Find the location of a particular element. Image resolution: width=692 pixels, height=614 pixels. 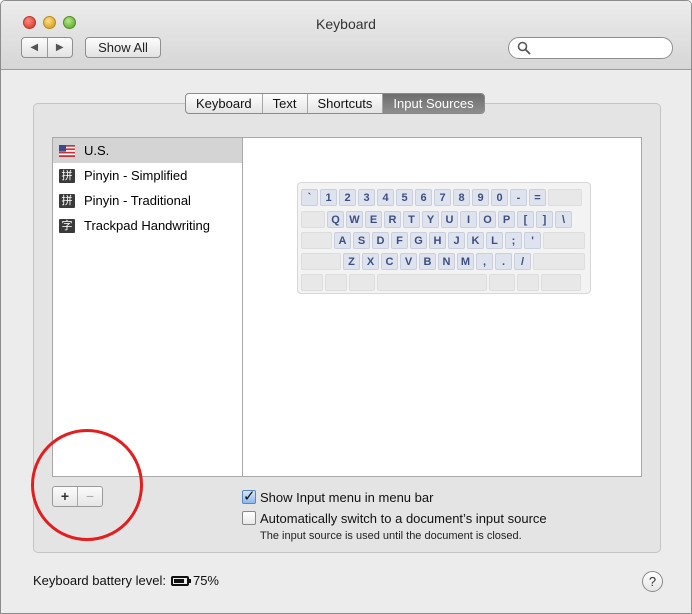

keyboard-key: ] is located at coordinates (544, 219).